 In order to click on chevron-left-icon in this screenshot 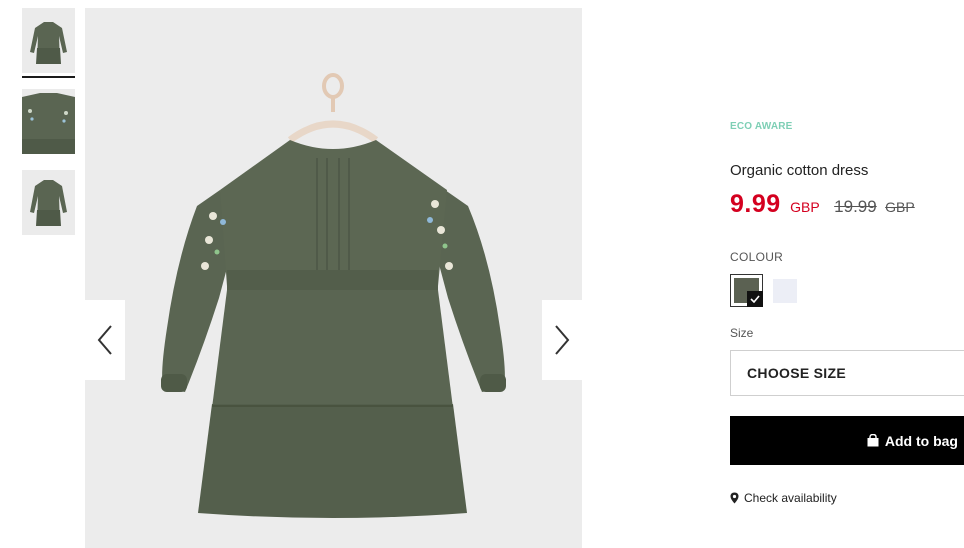, I will do `click(104, 340)`.